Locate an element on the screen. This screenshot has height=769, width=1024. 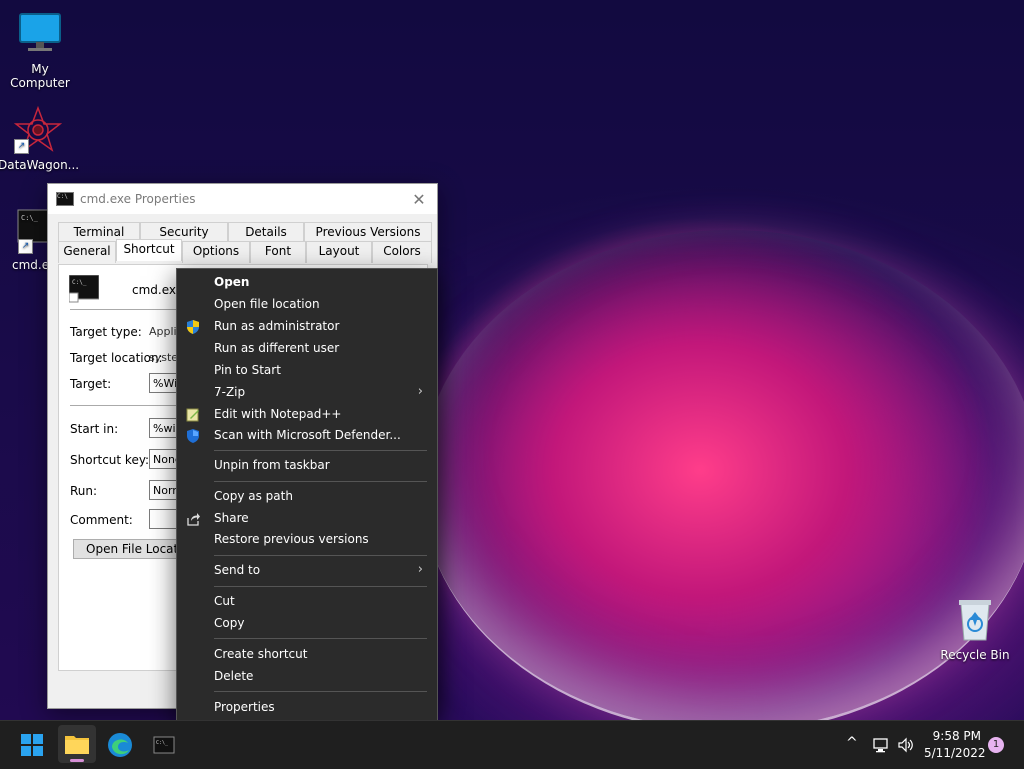
tab-shortcut: Shortcut is located at coordinates (149, 250).